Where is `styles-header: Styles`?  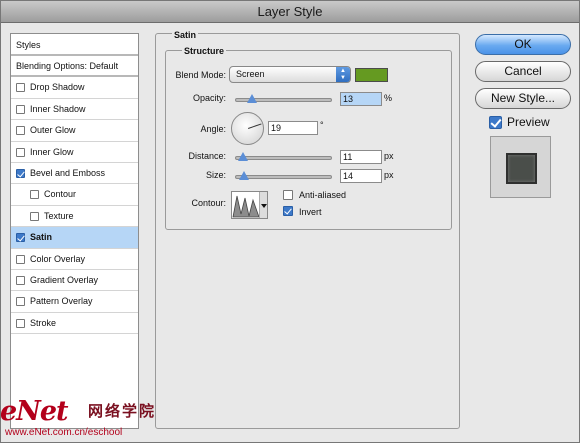 styles-header: Styles is located at coordinates (74, 45).